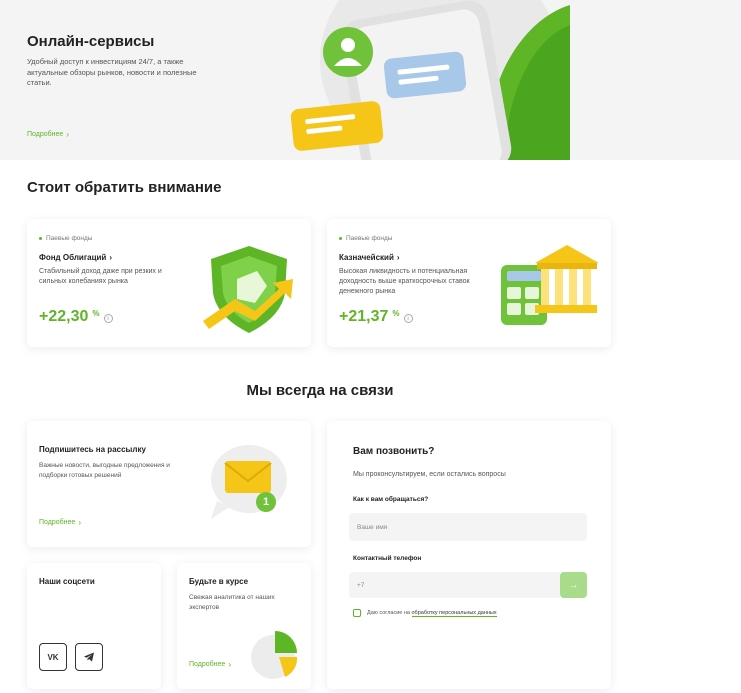 This screenshot has width=741, height=693. I want to click on fund-return-value: +22,30, so click(64, 316).